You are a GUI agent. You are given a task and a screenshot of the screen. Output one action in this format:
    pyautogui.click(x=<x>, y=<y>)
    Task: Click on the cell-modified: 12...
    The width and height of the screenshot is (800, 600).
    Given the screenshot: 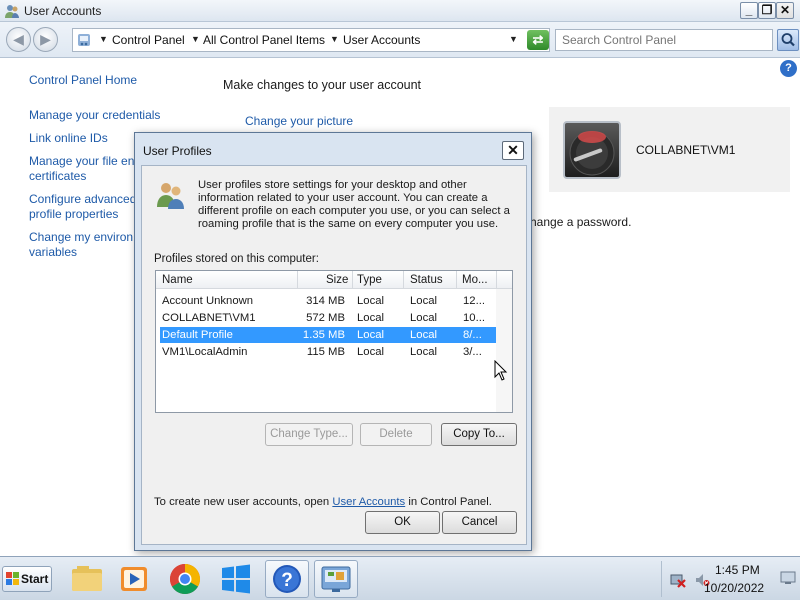 What is the action you would take?
    pyautogui.click(x=474, y=301)
    